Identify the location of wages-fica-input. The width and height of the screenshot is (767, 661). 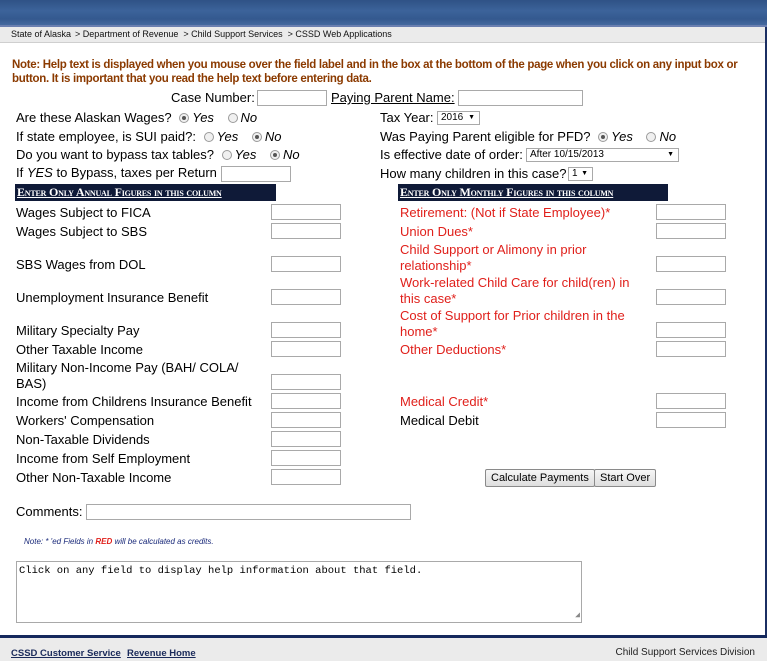
(306, 212).